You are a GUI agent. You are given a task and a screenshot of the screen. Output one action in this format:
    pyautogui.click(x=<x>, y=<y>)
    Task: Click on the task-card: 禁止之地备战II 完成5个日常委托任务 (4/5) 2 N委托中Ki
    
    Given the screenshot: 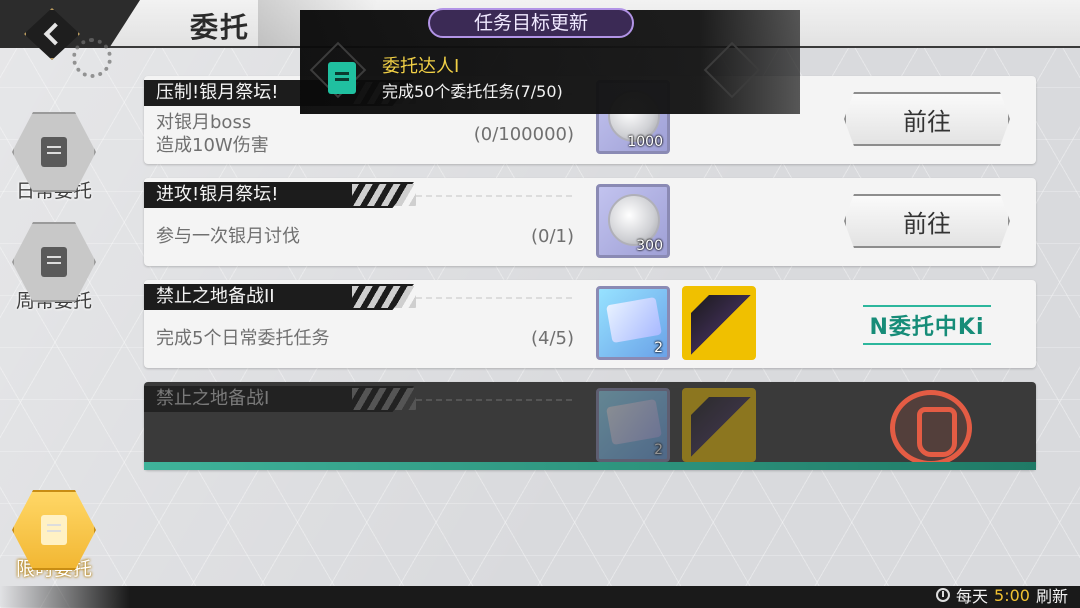 What is the action you would take?
    pyautogui.click(x=590, y=324)
    